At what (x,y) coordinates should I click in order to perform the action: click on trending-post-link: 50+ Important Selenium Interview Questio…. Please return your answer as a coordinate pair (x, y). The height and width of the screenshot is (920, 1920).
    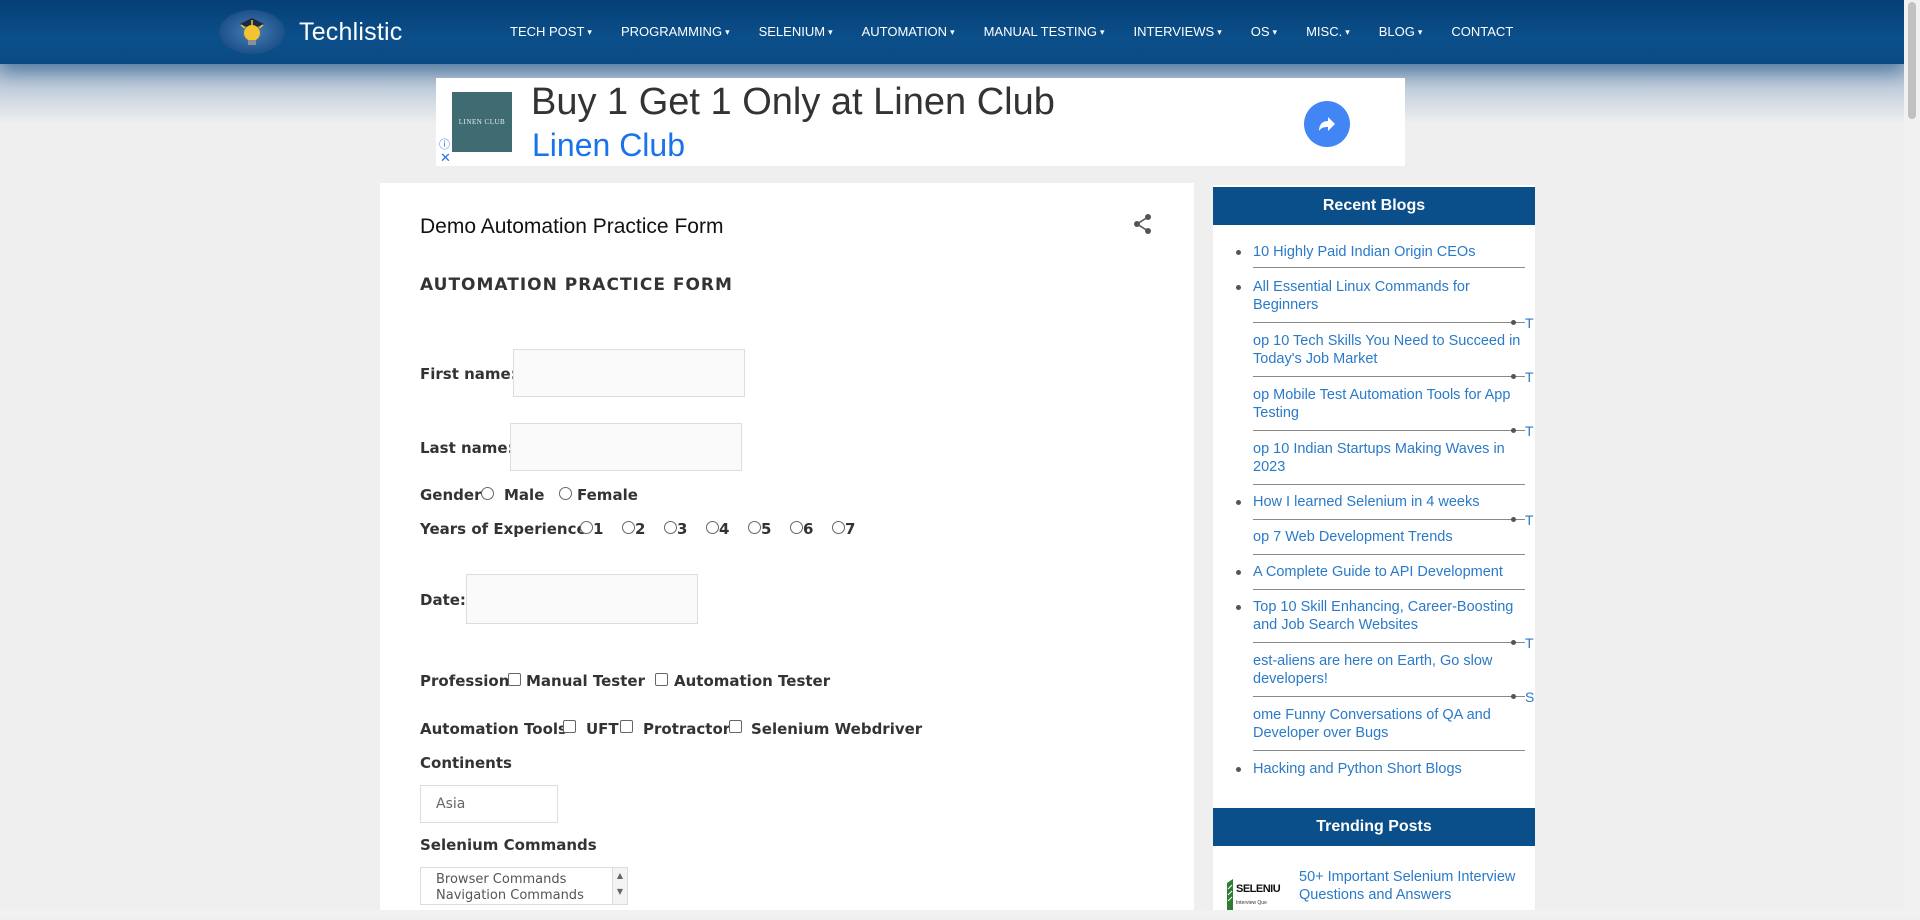
    Looking at the image, I should click on (1414, 886).